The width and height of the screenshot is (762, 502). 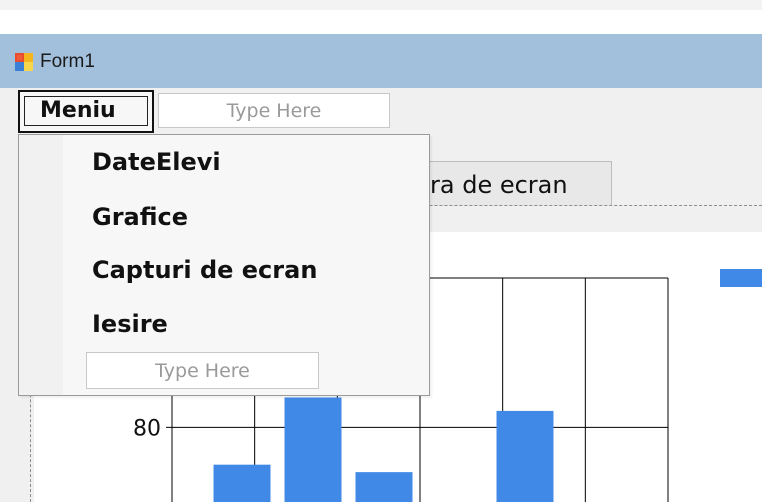 What do you see at coordinates (741, 278) in the screenshot?
I see `legend-swatch` at bounding box center [741, 278].